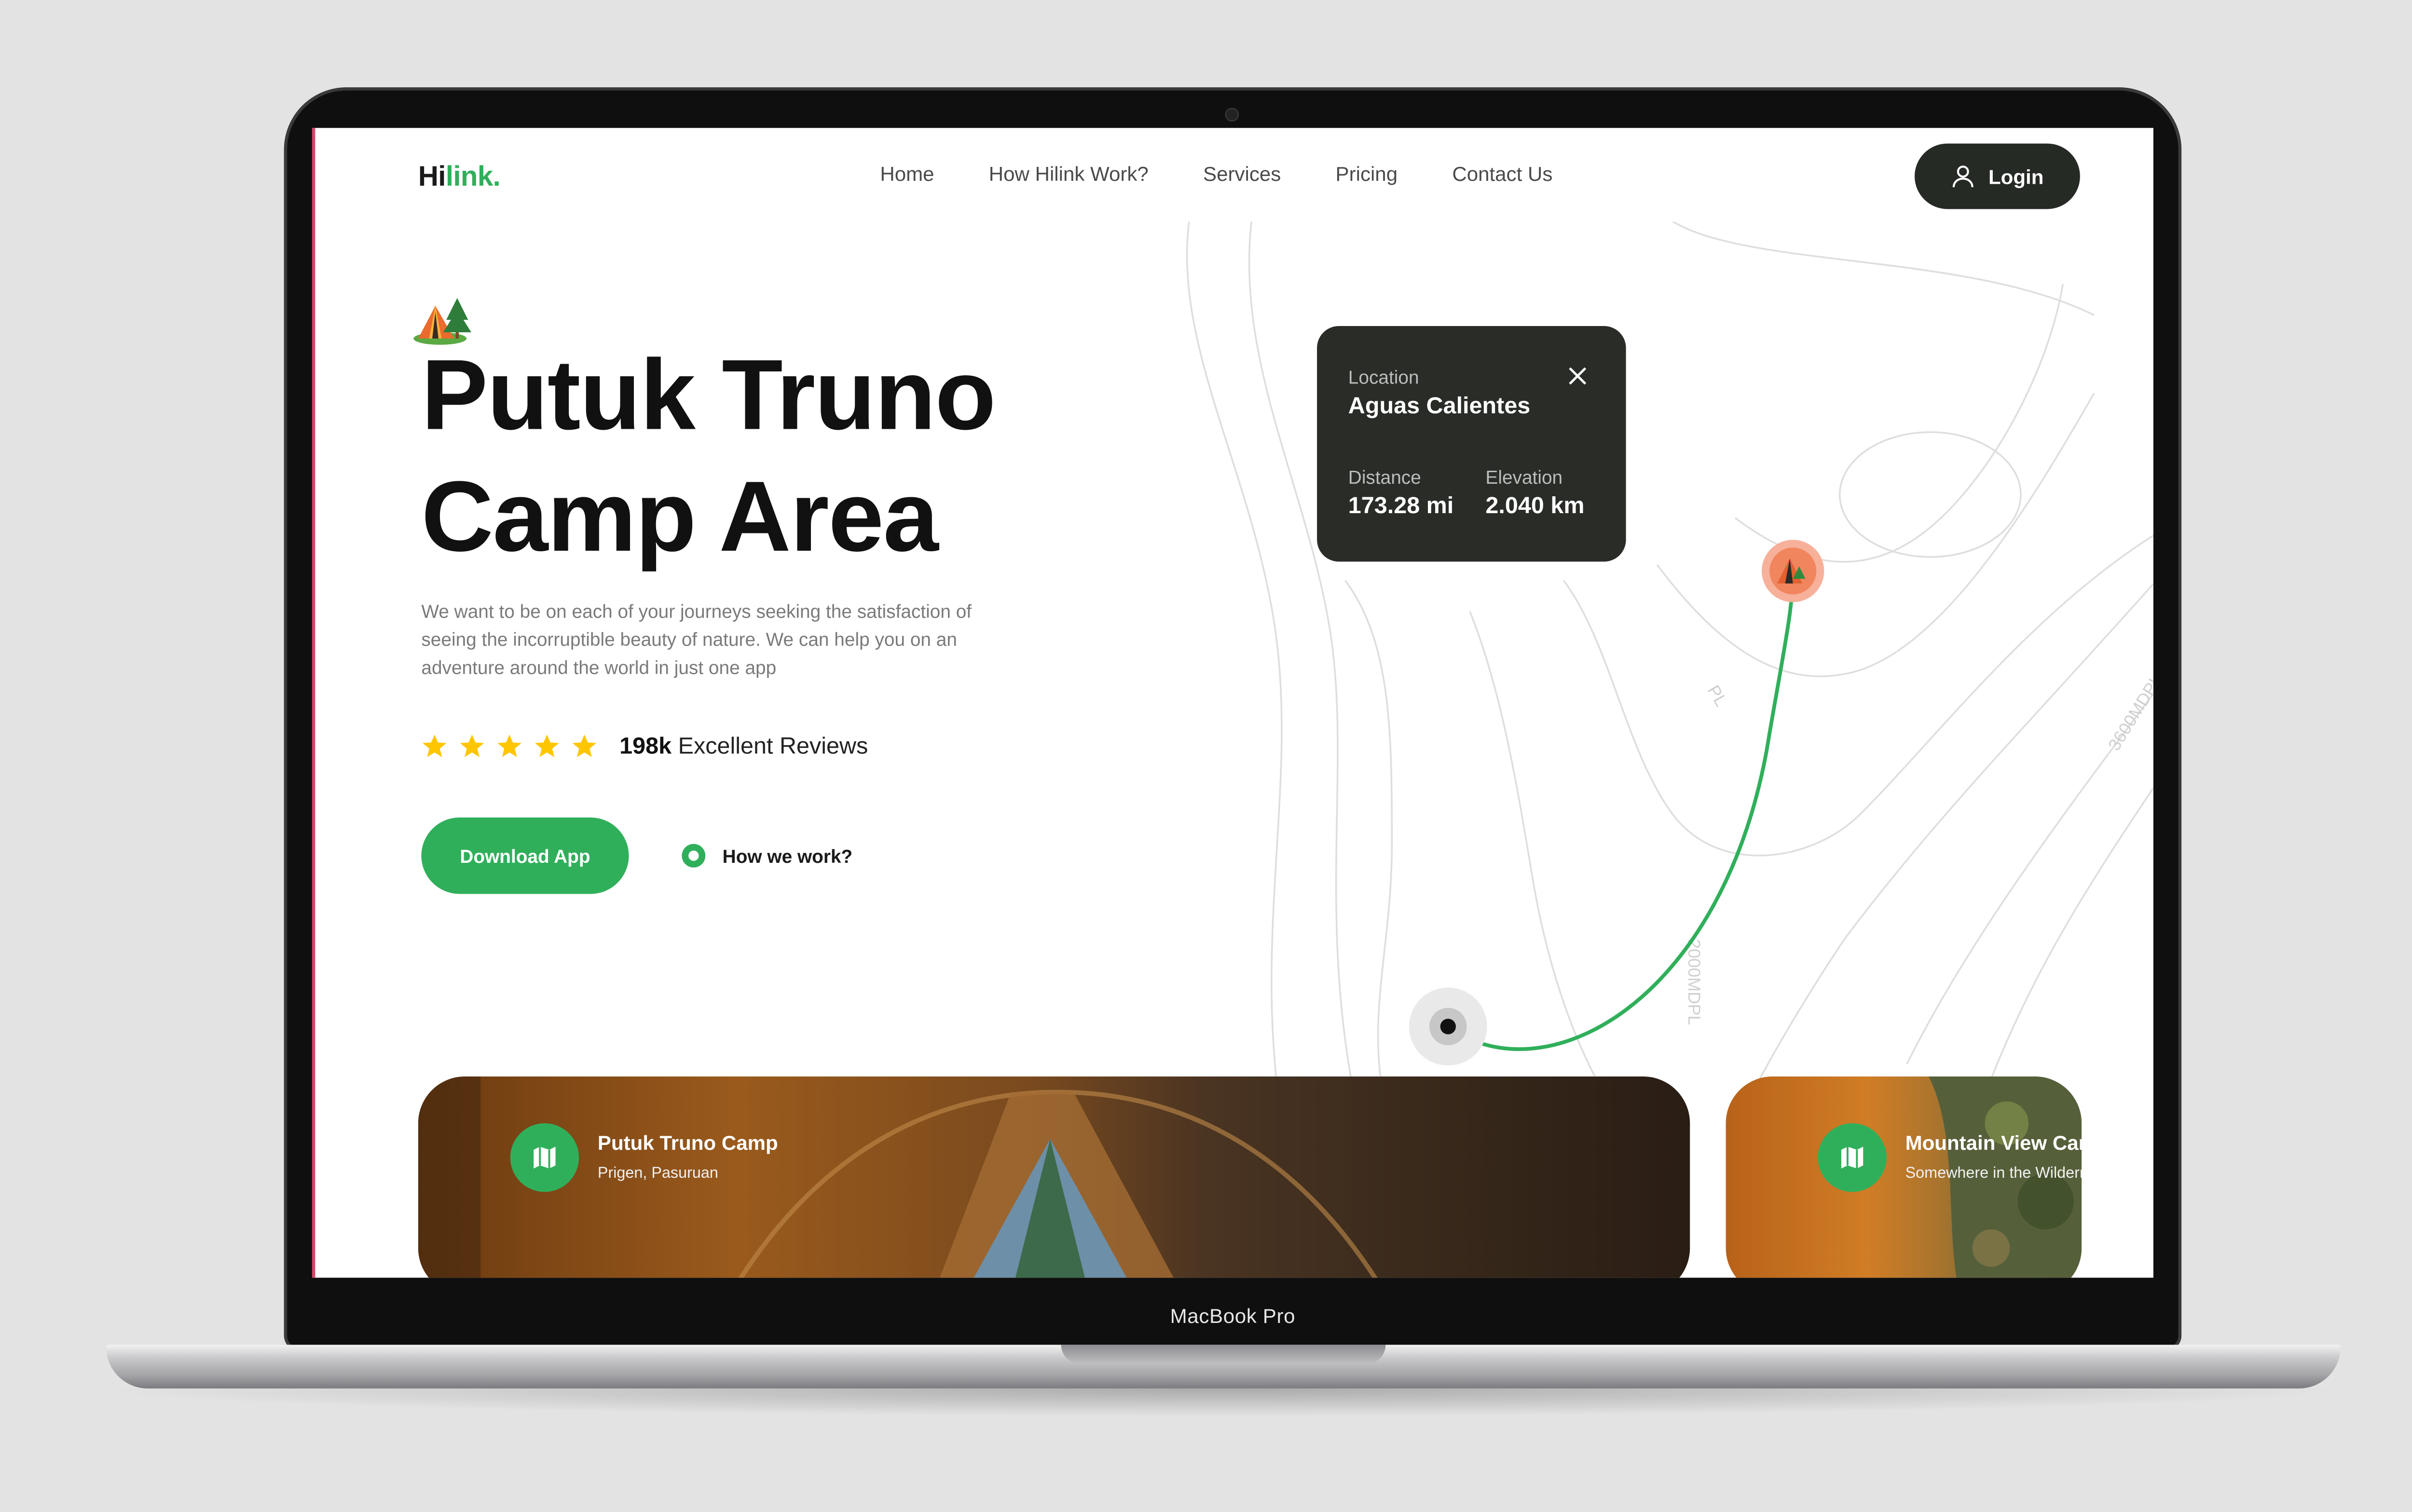  What do you see at coordinates (432, 177) in the screenshot?
I see `logo-main: Hi` at bounding box center [432, 177].